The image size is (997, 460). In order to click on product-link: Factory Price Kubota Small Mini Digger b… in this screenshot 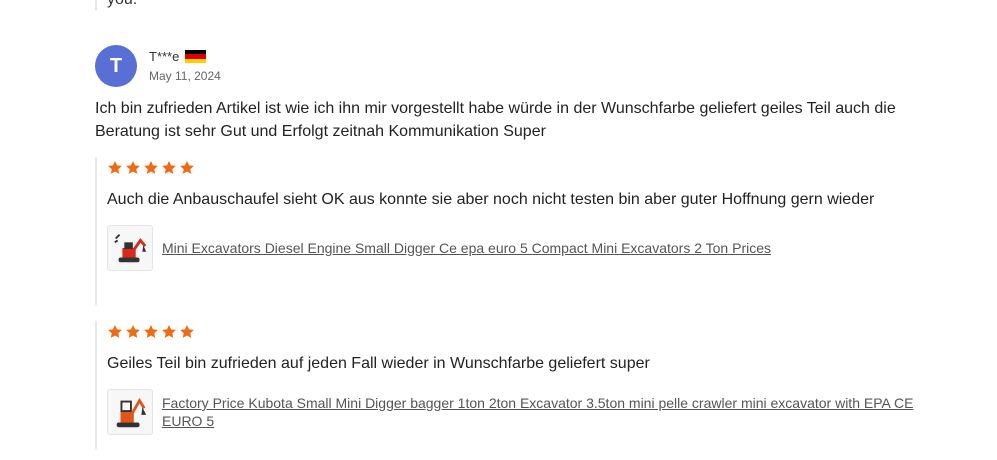, I will do `click(554, 412)`.